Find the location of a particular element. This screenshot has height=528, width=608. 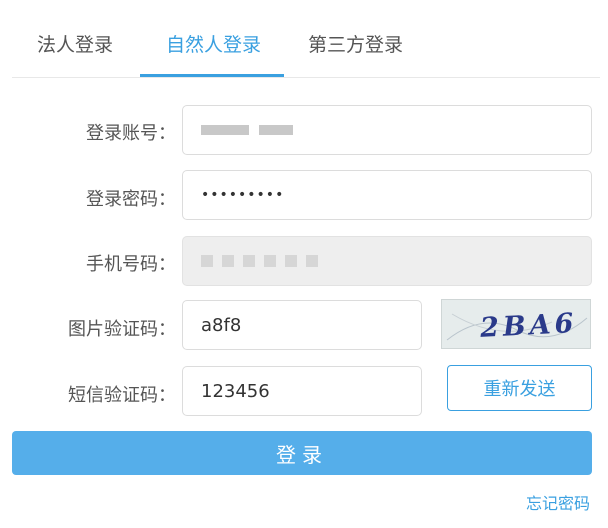

forgot-password-link: 忘记密码 is located at coordinates (558, 502).